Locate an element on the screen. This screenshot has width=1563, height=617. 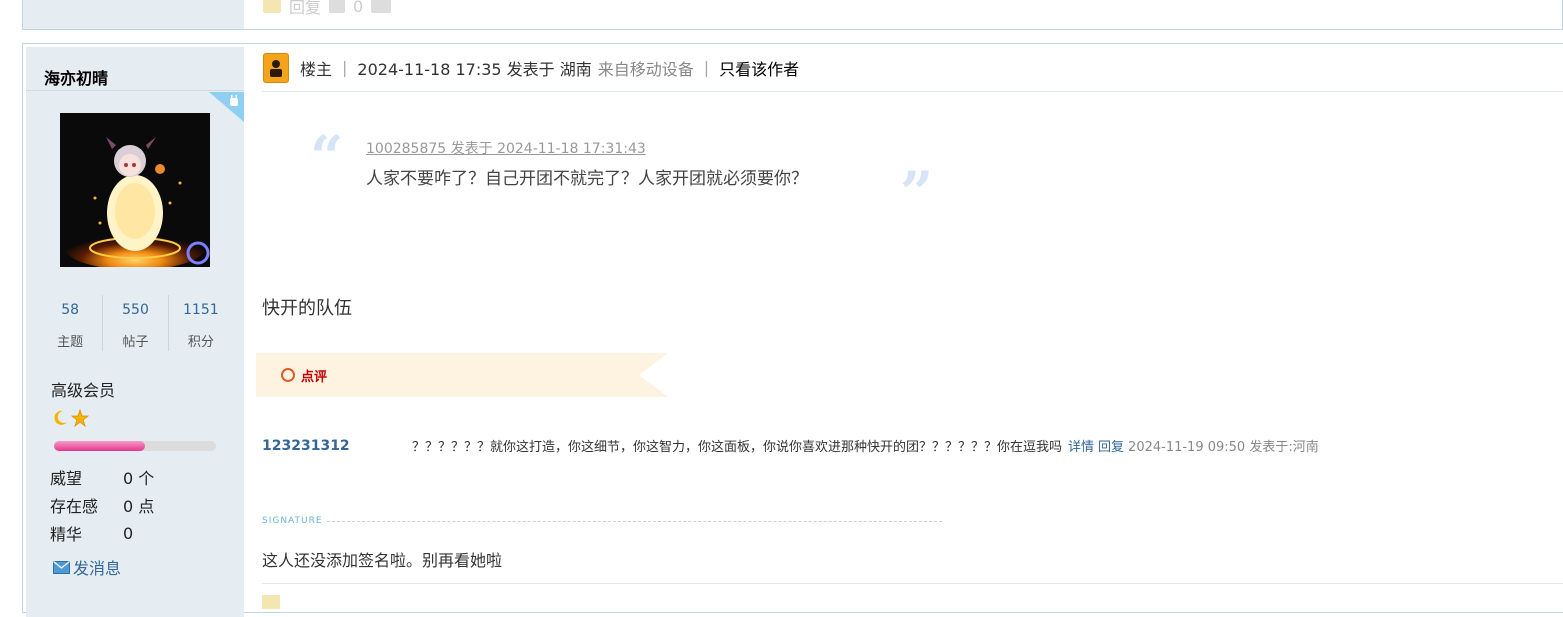
comment-detail-link: 详情 is located at coordinates (1081, 445).